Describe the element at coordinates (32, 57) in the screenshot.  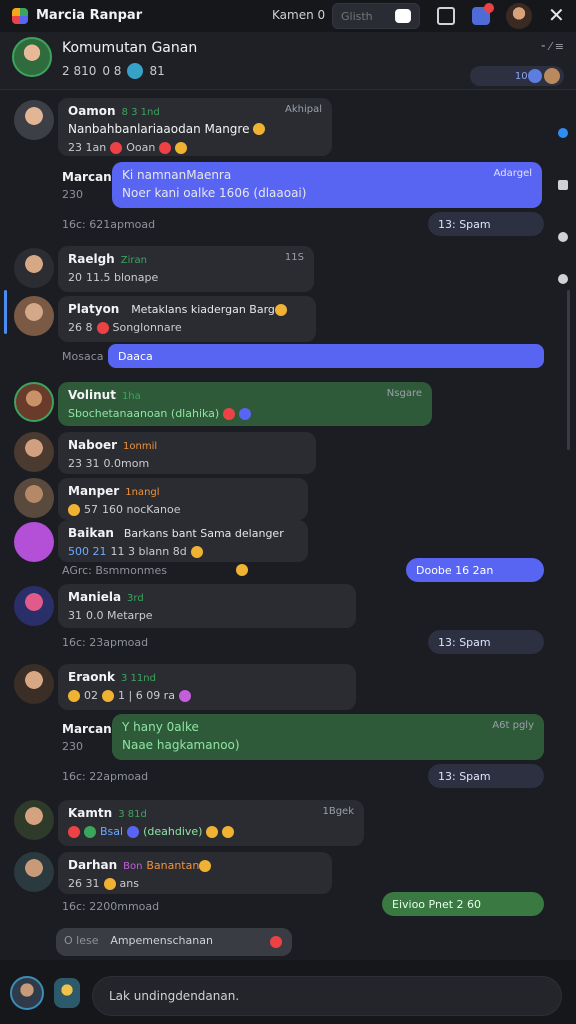
I see `channel-avatar` at that location.